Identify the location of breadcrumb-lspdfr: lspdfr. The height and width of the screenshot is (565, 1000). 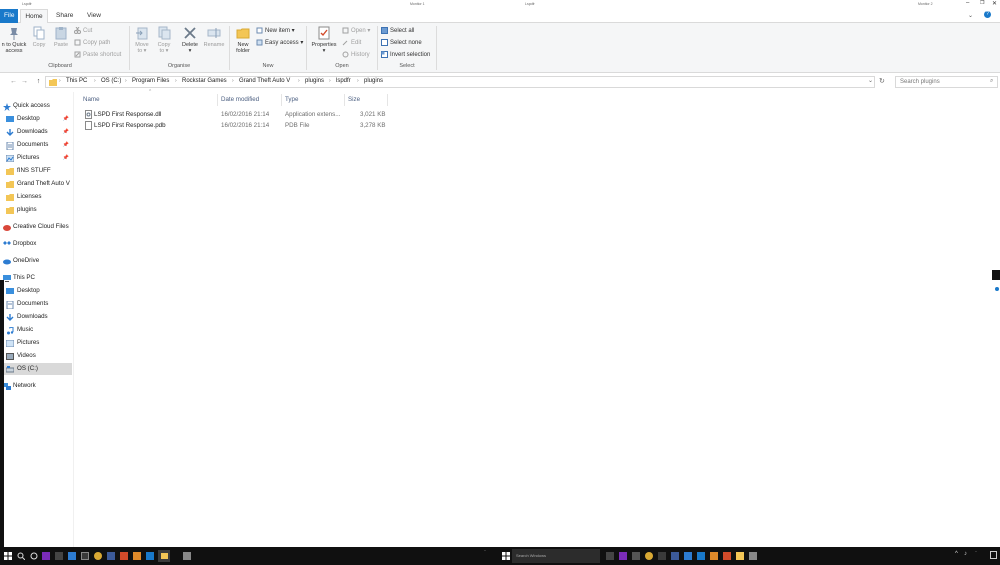
(343, 81).